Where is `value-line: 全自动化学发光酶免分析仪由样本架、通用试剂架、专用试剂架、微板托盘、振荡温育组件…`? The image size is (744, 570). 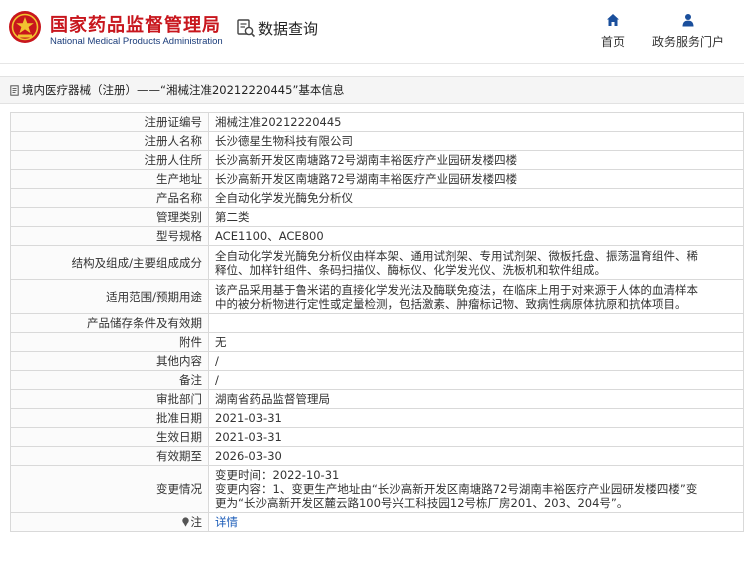
value-line: 全自动化学发光酶免分析仪由样本架、通用试剂架、专用试剂架、微板托盘、振荡温育组件… is located at coordinates (456, 255).